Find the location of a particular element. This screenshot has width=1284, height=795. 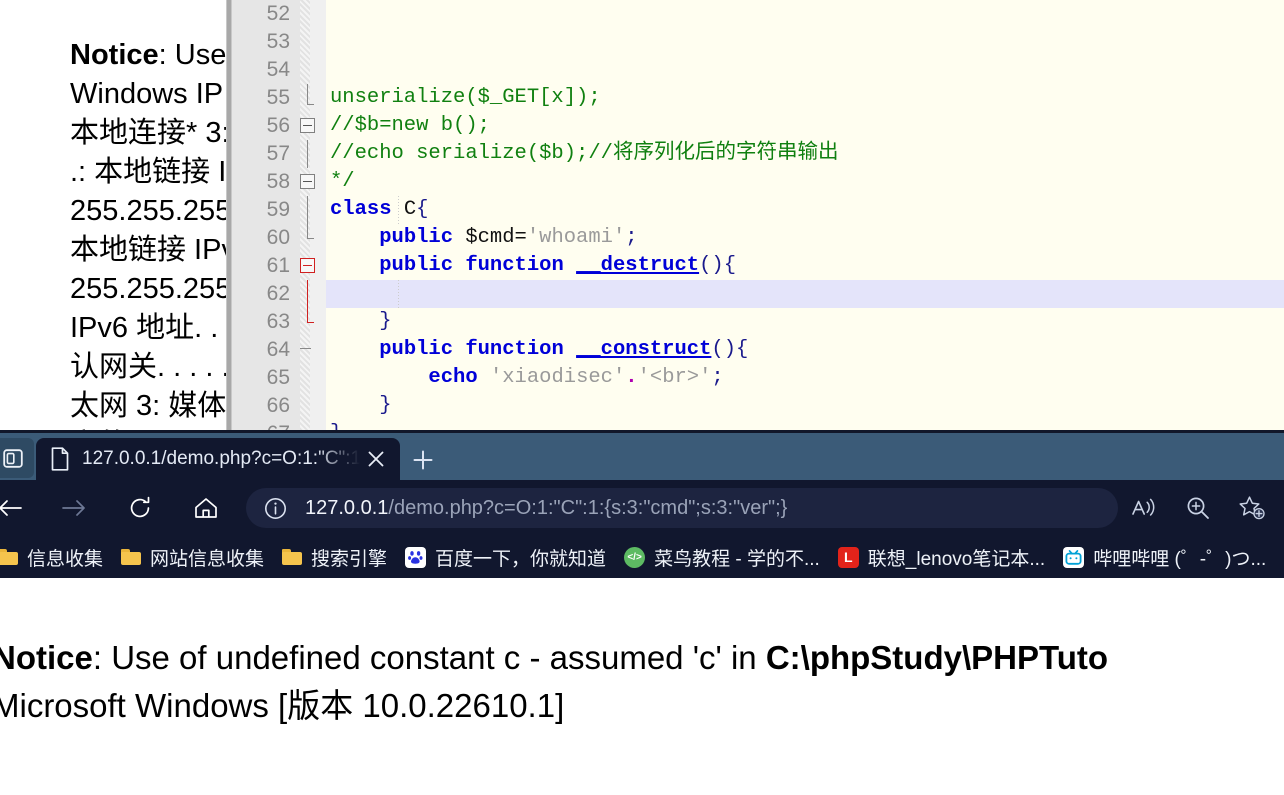

console-line: 255.255.255 is located at coordinates (151, 289).